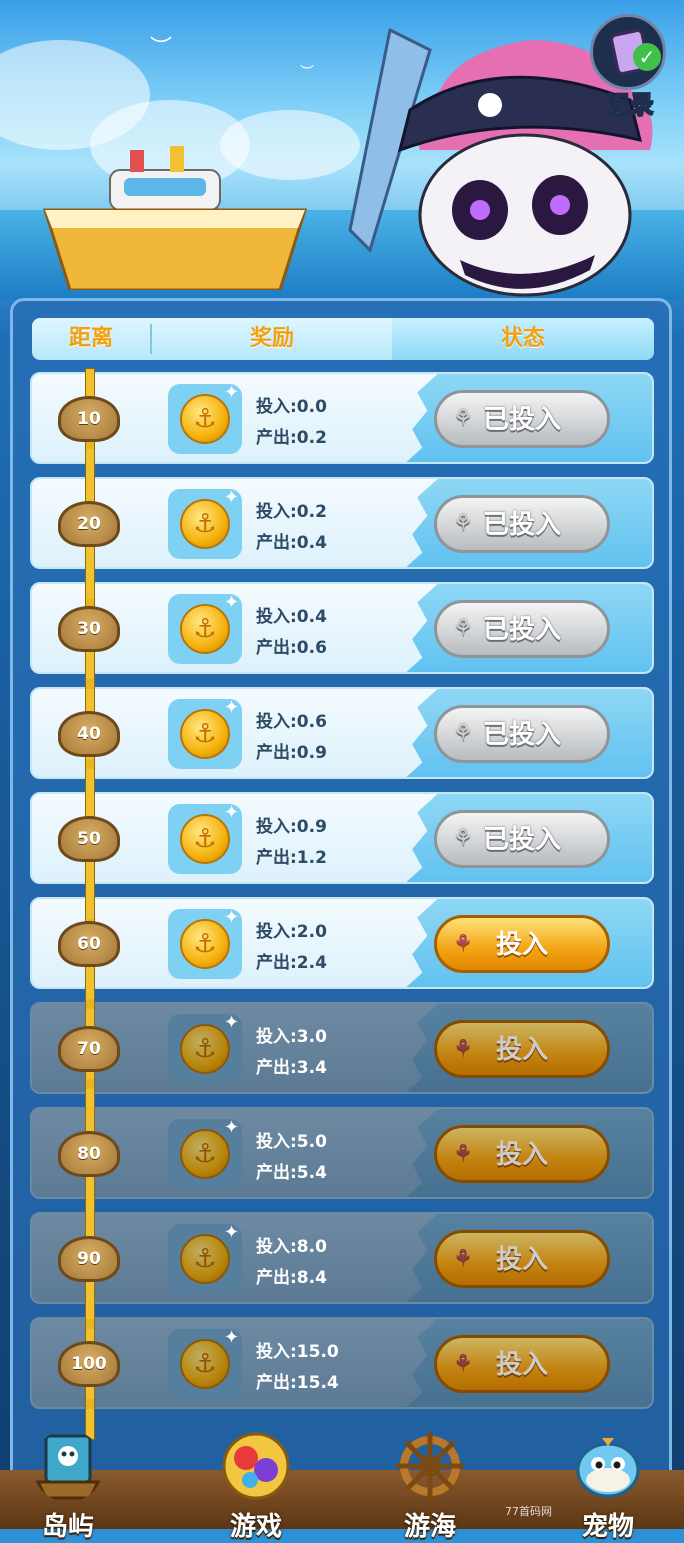 Image resolution: width=684 pixels, height=1543 pixels. I want to click on nav-sea: 游海, so click(430, 1486).